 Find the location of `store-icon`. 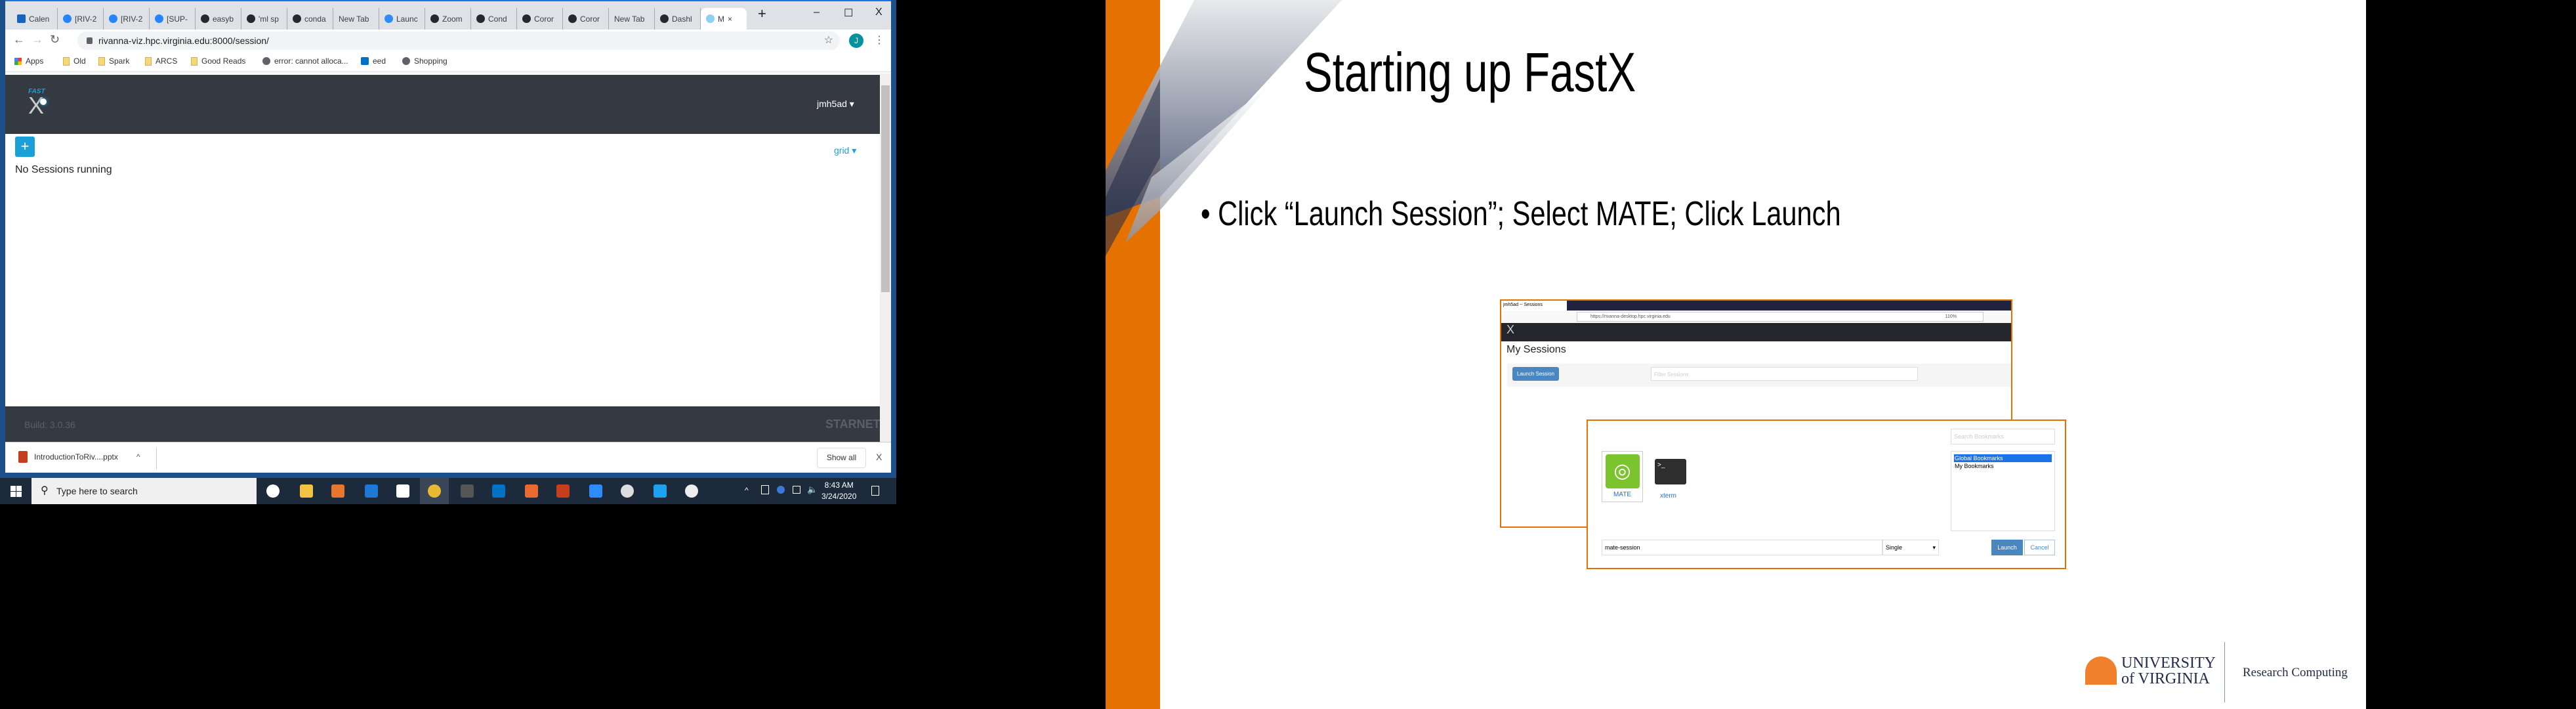

store-icon is located at coordinates (402, 491).